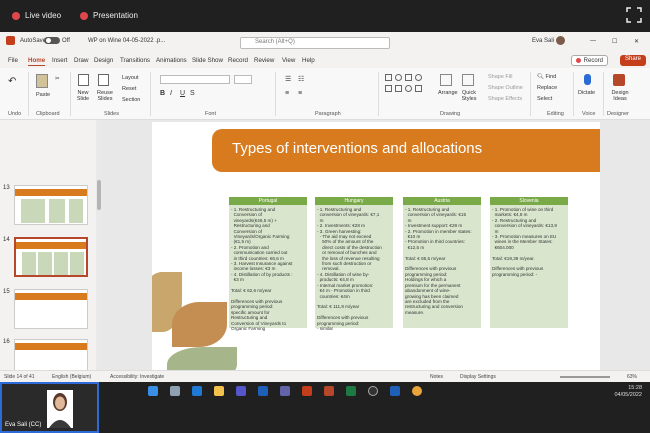  I want to click on quick-styles-label: Quick Styles, so click(469, 96).